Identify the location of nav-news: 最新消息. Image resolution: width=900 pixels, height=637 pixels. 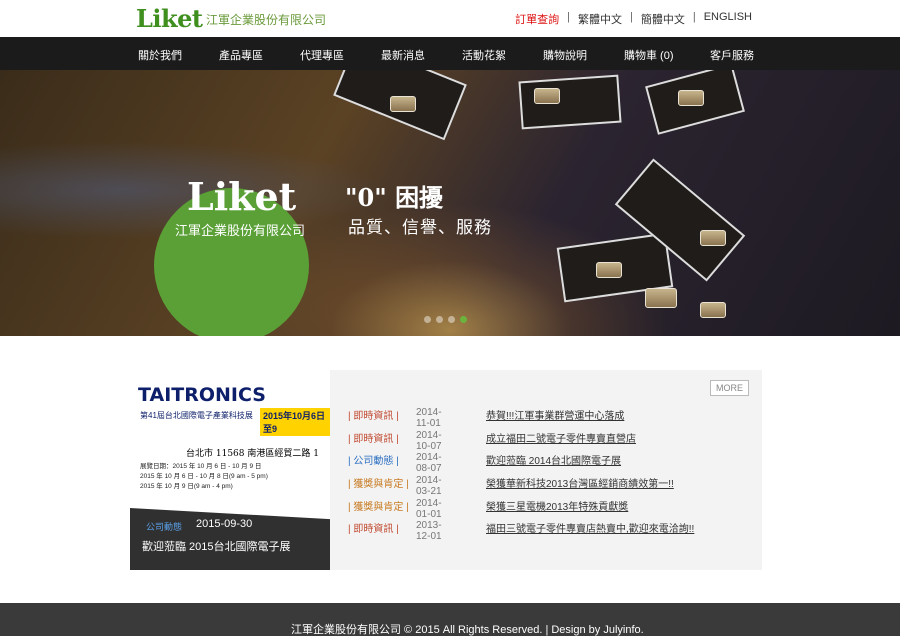
(403, 55).